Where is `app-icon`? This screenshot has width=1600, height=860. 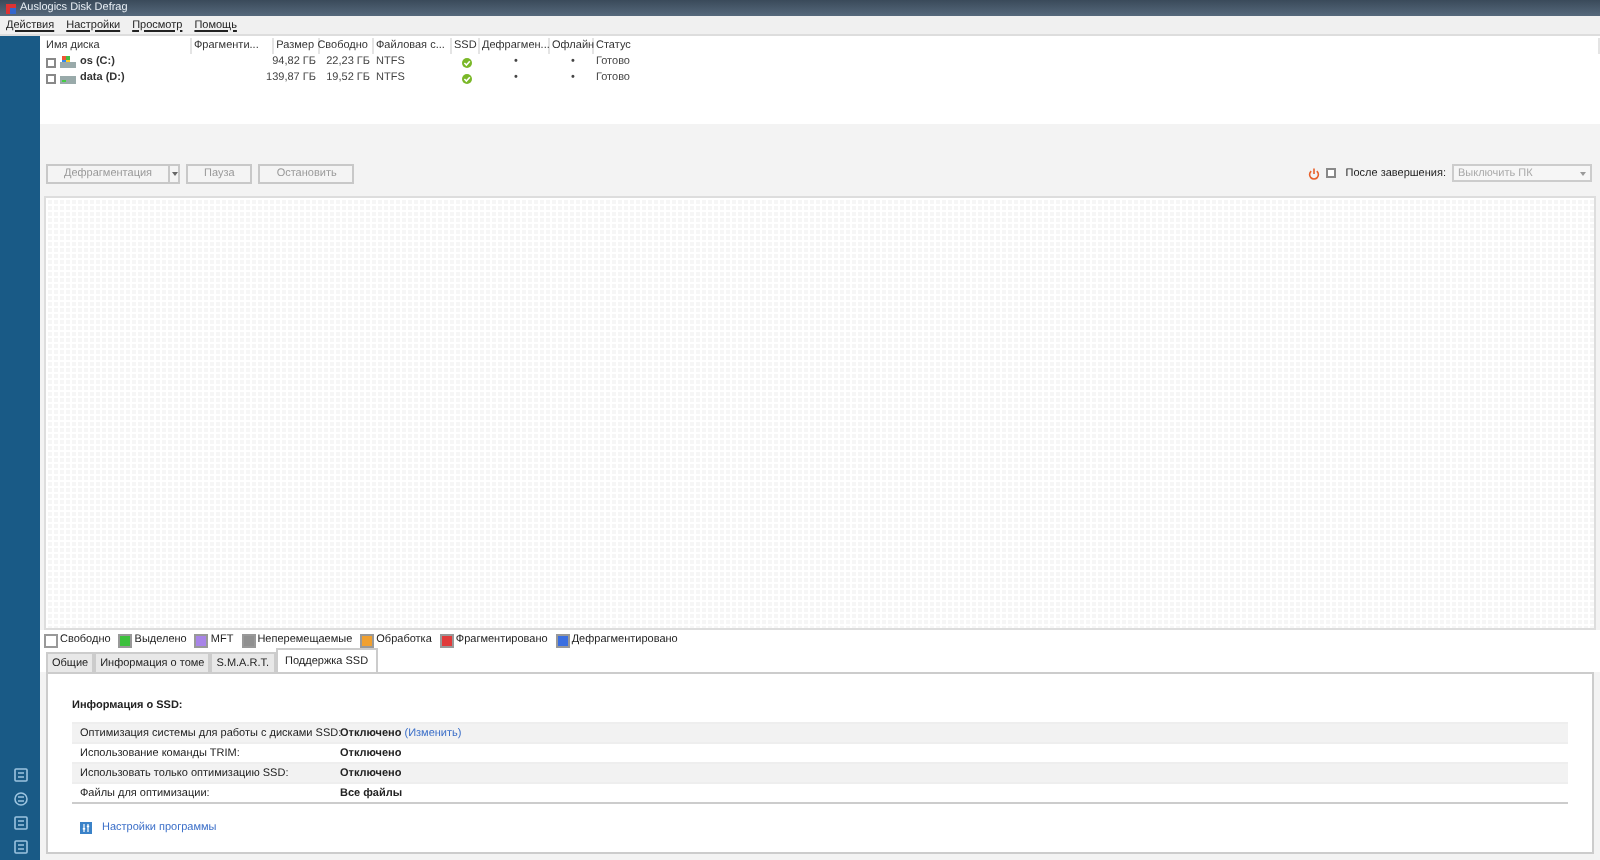 app-icon is located at coordinates (11, 8).